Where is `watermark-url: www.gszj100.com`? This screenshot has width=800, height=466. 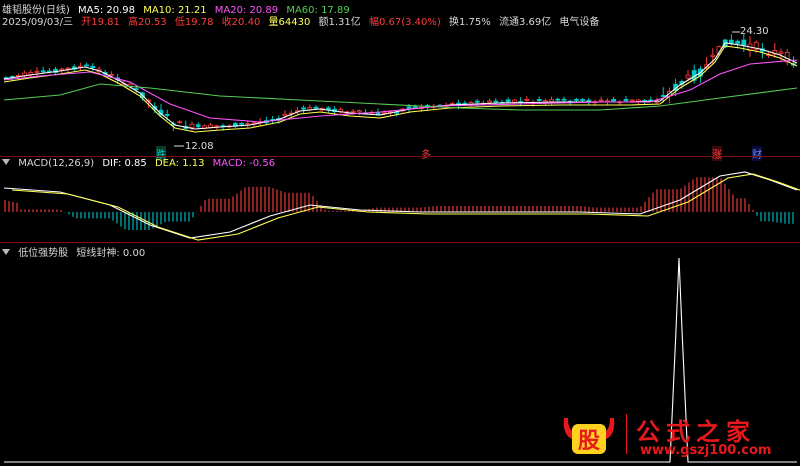 watermark-url: www.gszj100.com is located at coordinates (706, 450).